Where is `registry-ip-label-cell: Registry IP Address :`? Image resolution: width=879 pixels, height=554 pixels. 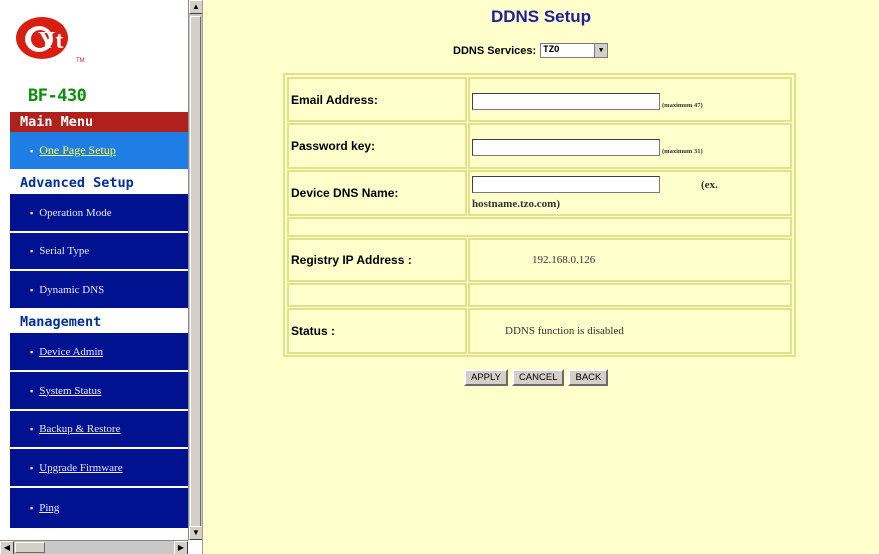
registry-ip-label-cell: Registry IP Address : is located at coordinates (377, 260).